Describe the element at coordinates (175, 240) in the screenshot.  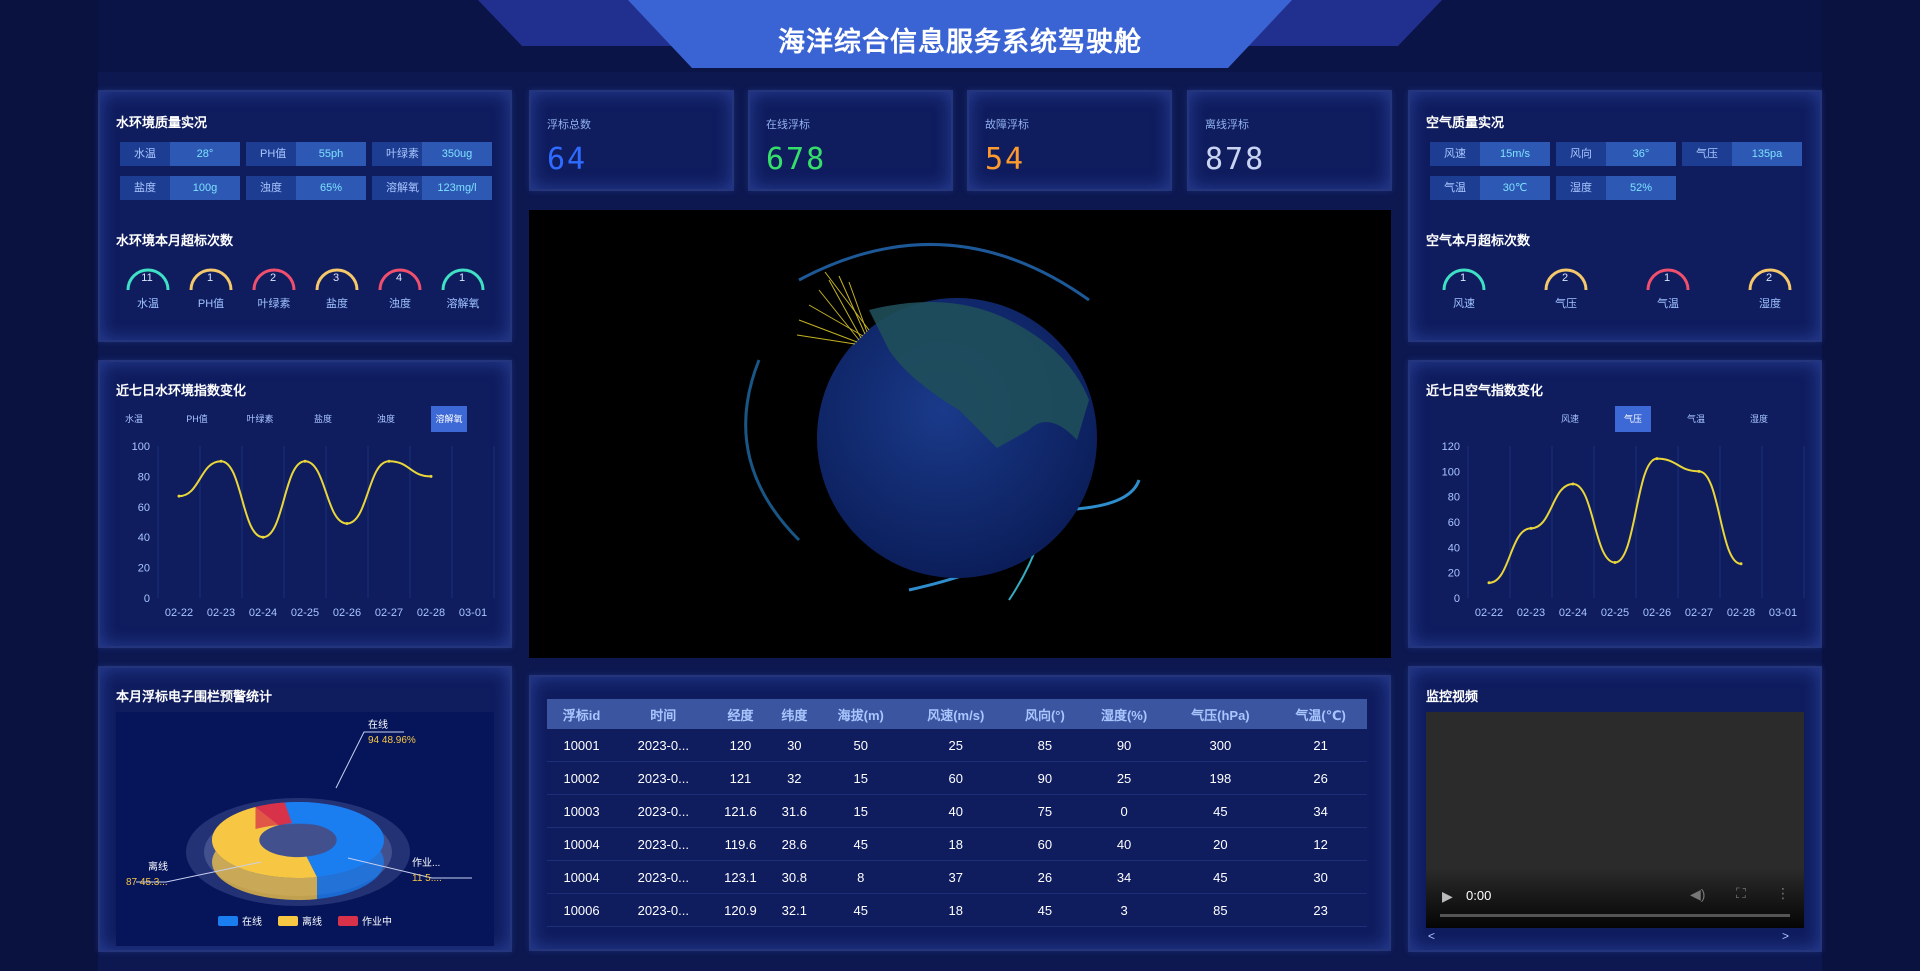
I see `water-exceed-title: 水环境本月超标次数` at that location.